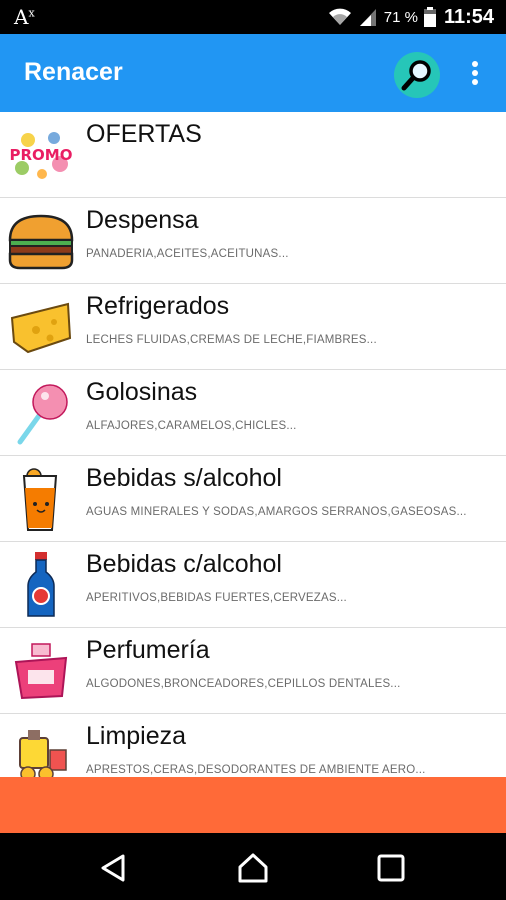  Describe the element at coordinates (41, 499) in the screenshot. I see `juice-icon` at that location.